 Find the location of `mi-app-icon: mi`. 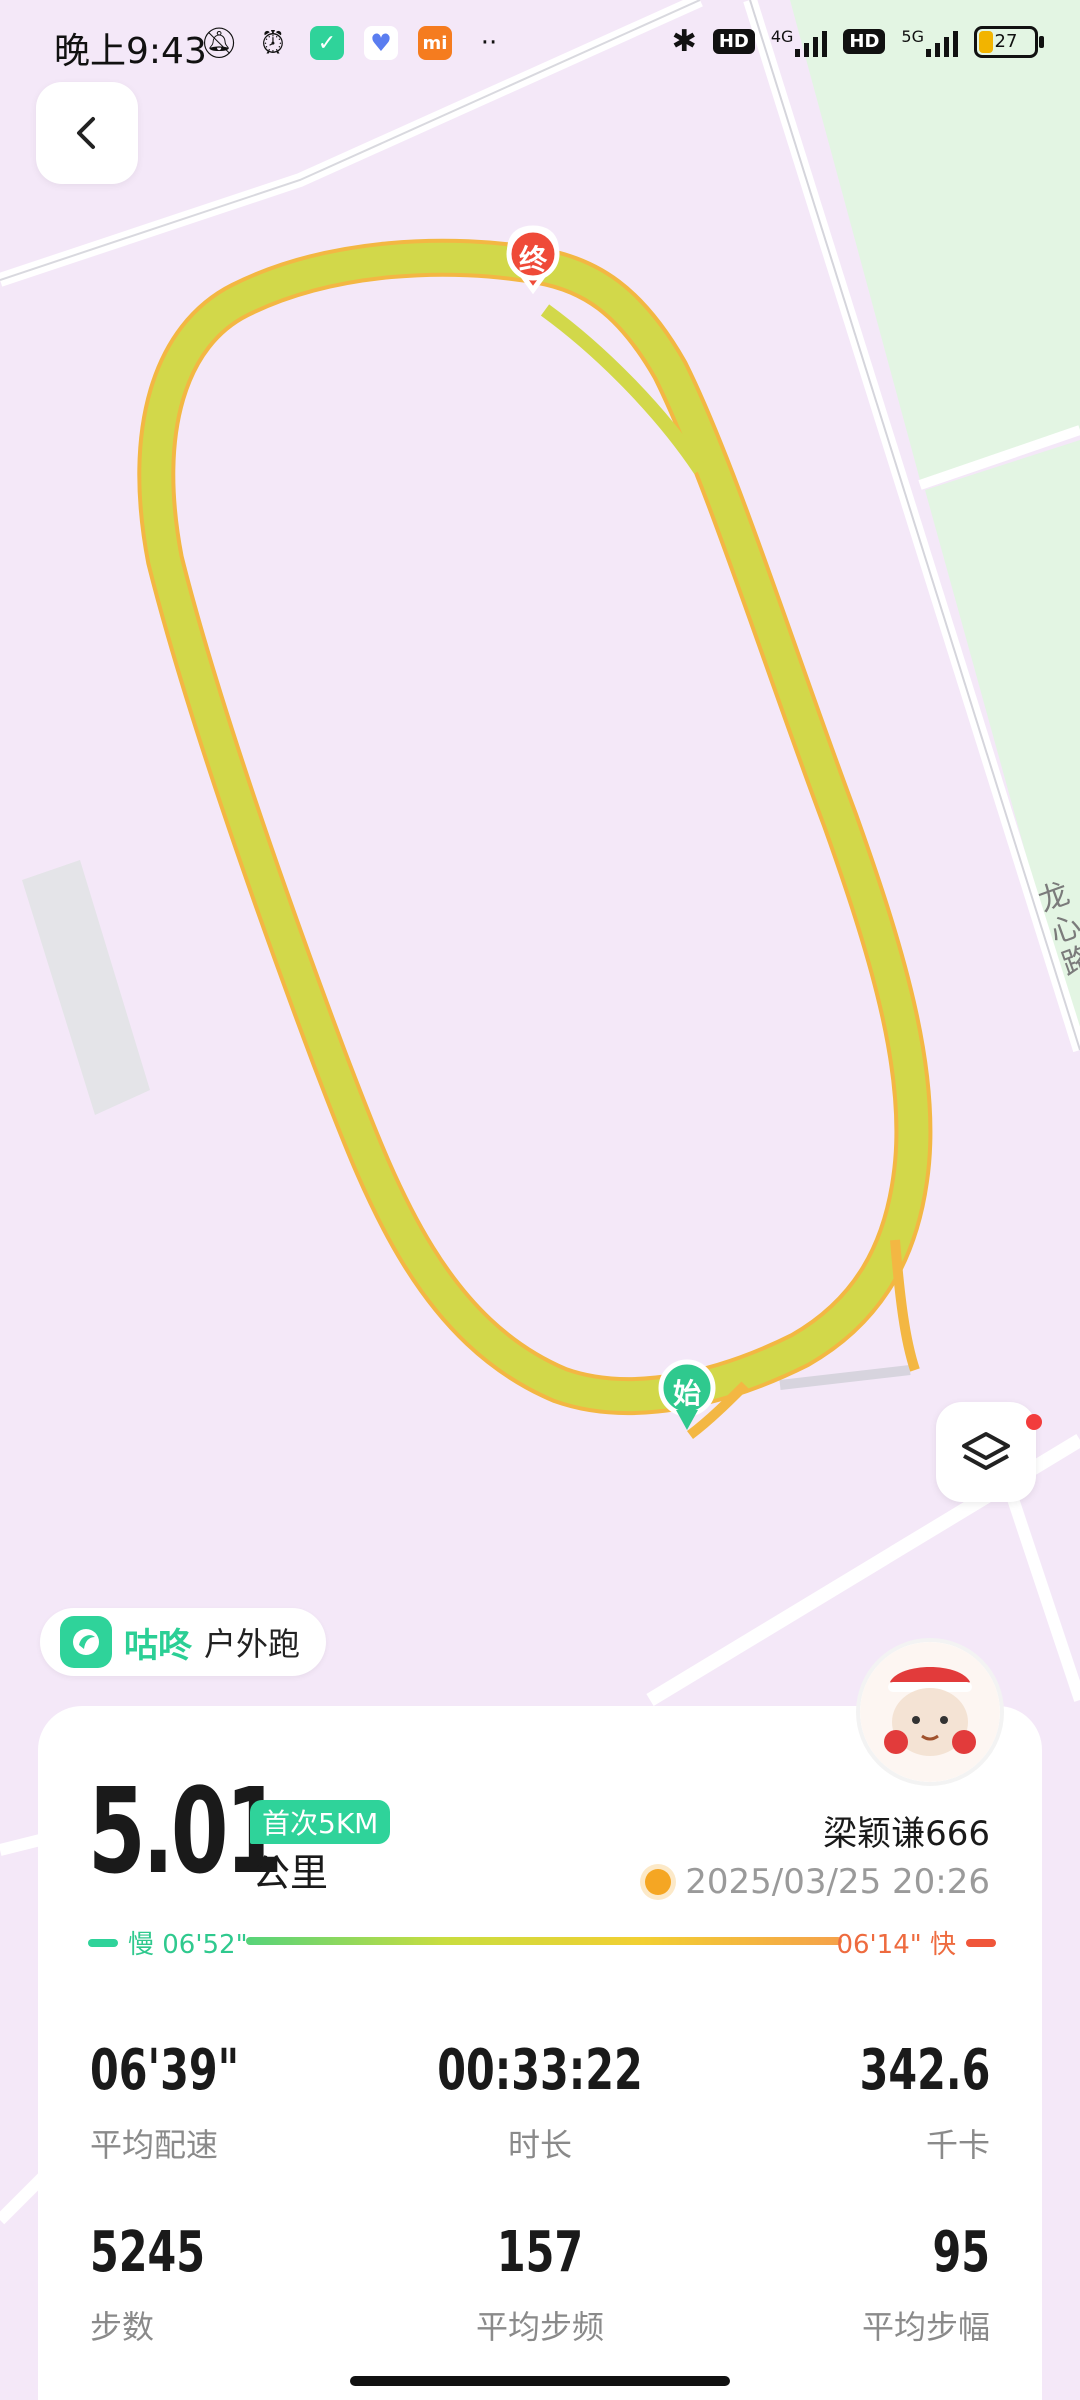

mi-app-icon: mi is located at coordinates (435, 43).